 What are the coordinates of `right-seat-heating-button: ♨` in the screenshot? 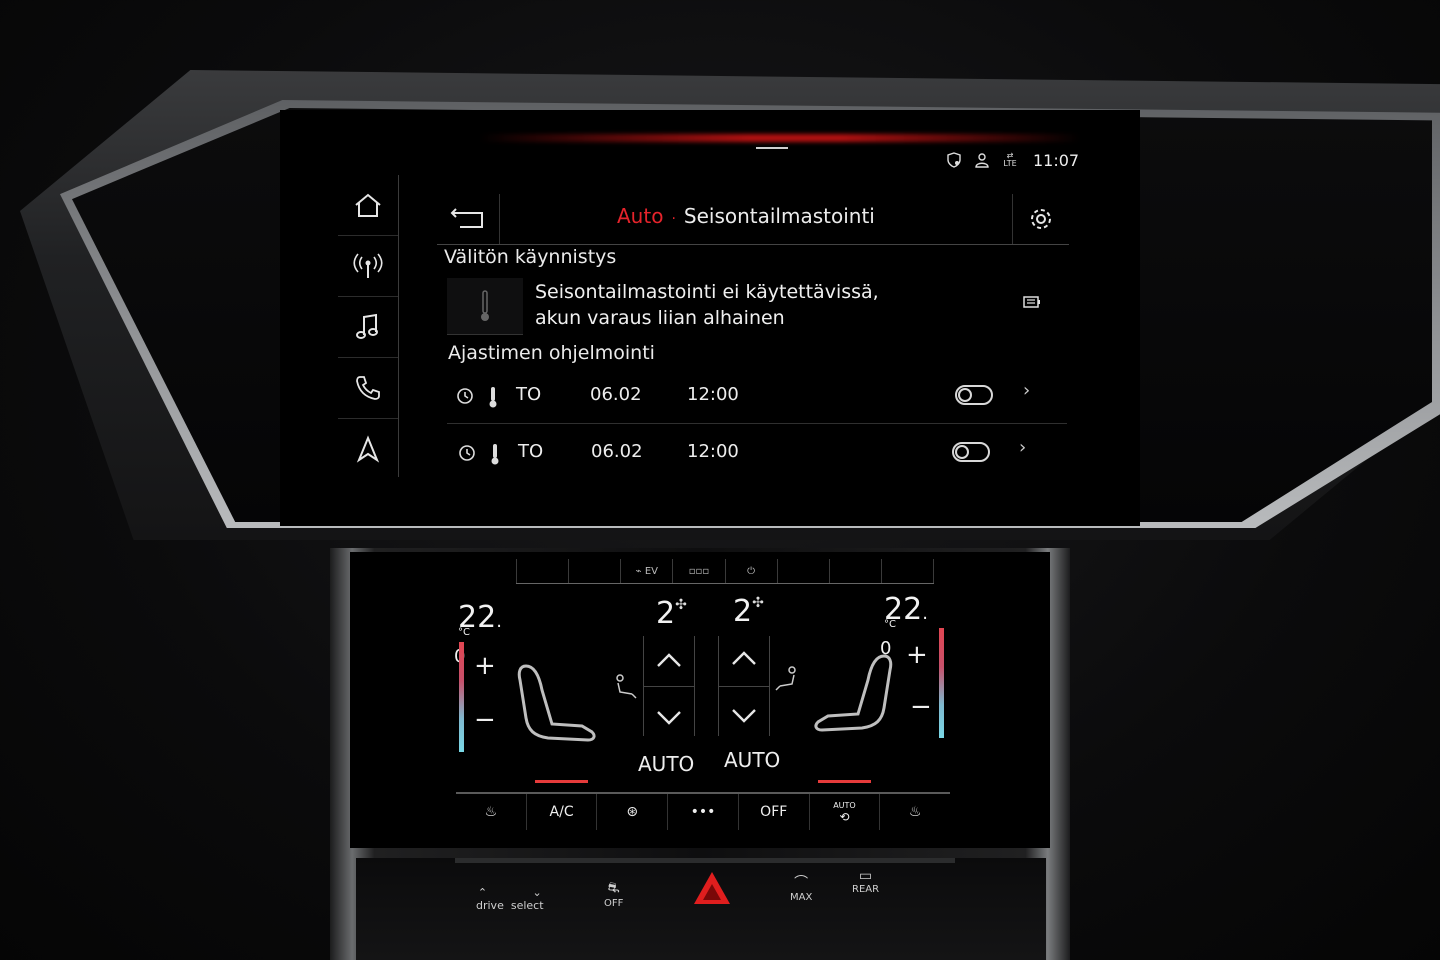 It's located at (915, 812).